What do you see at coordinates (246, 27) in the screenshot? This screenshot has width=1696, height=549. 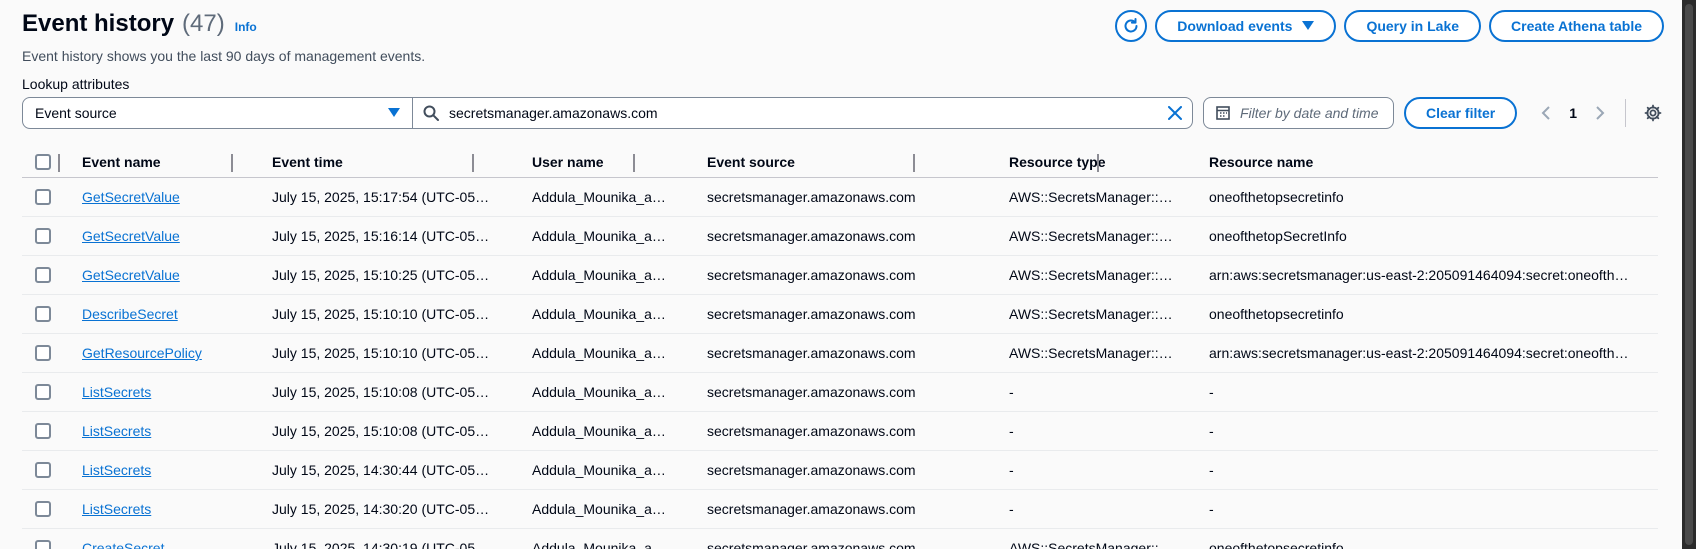 I see `info-link: Info` at bounding box center [246, 27].